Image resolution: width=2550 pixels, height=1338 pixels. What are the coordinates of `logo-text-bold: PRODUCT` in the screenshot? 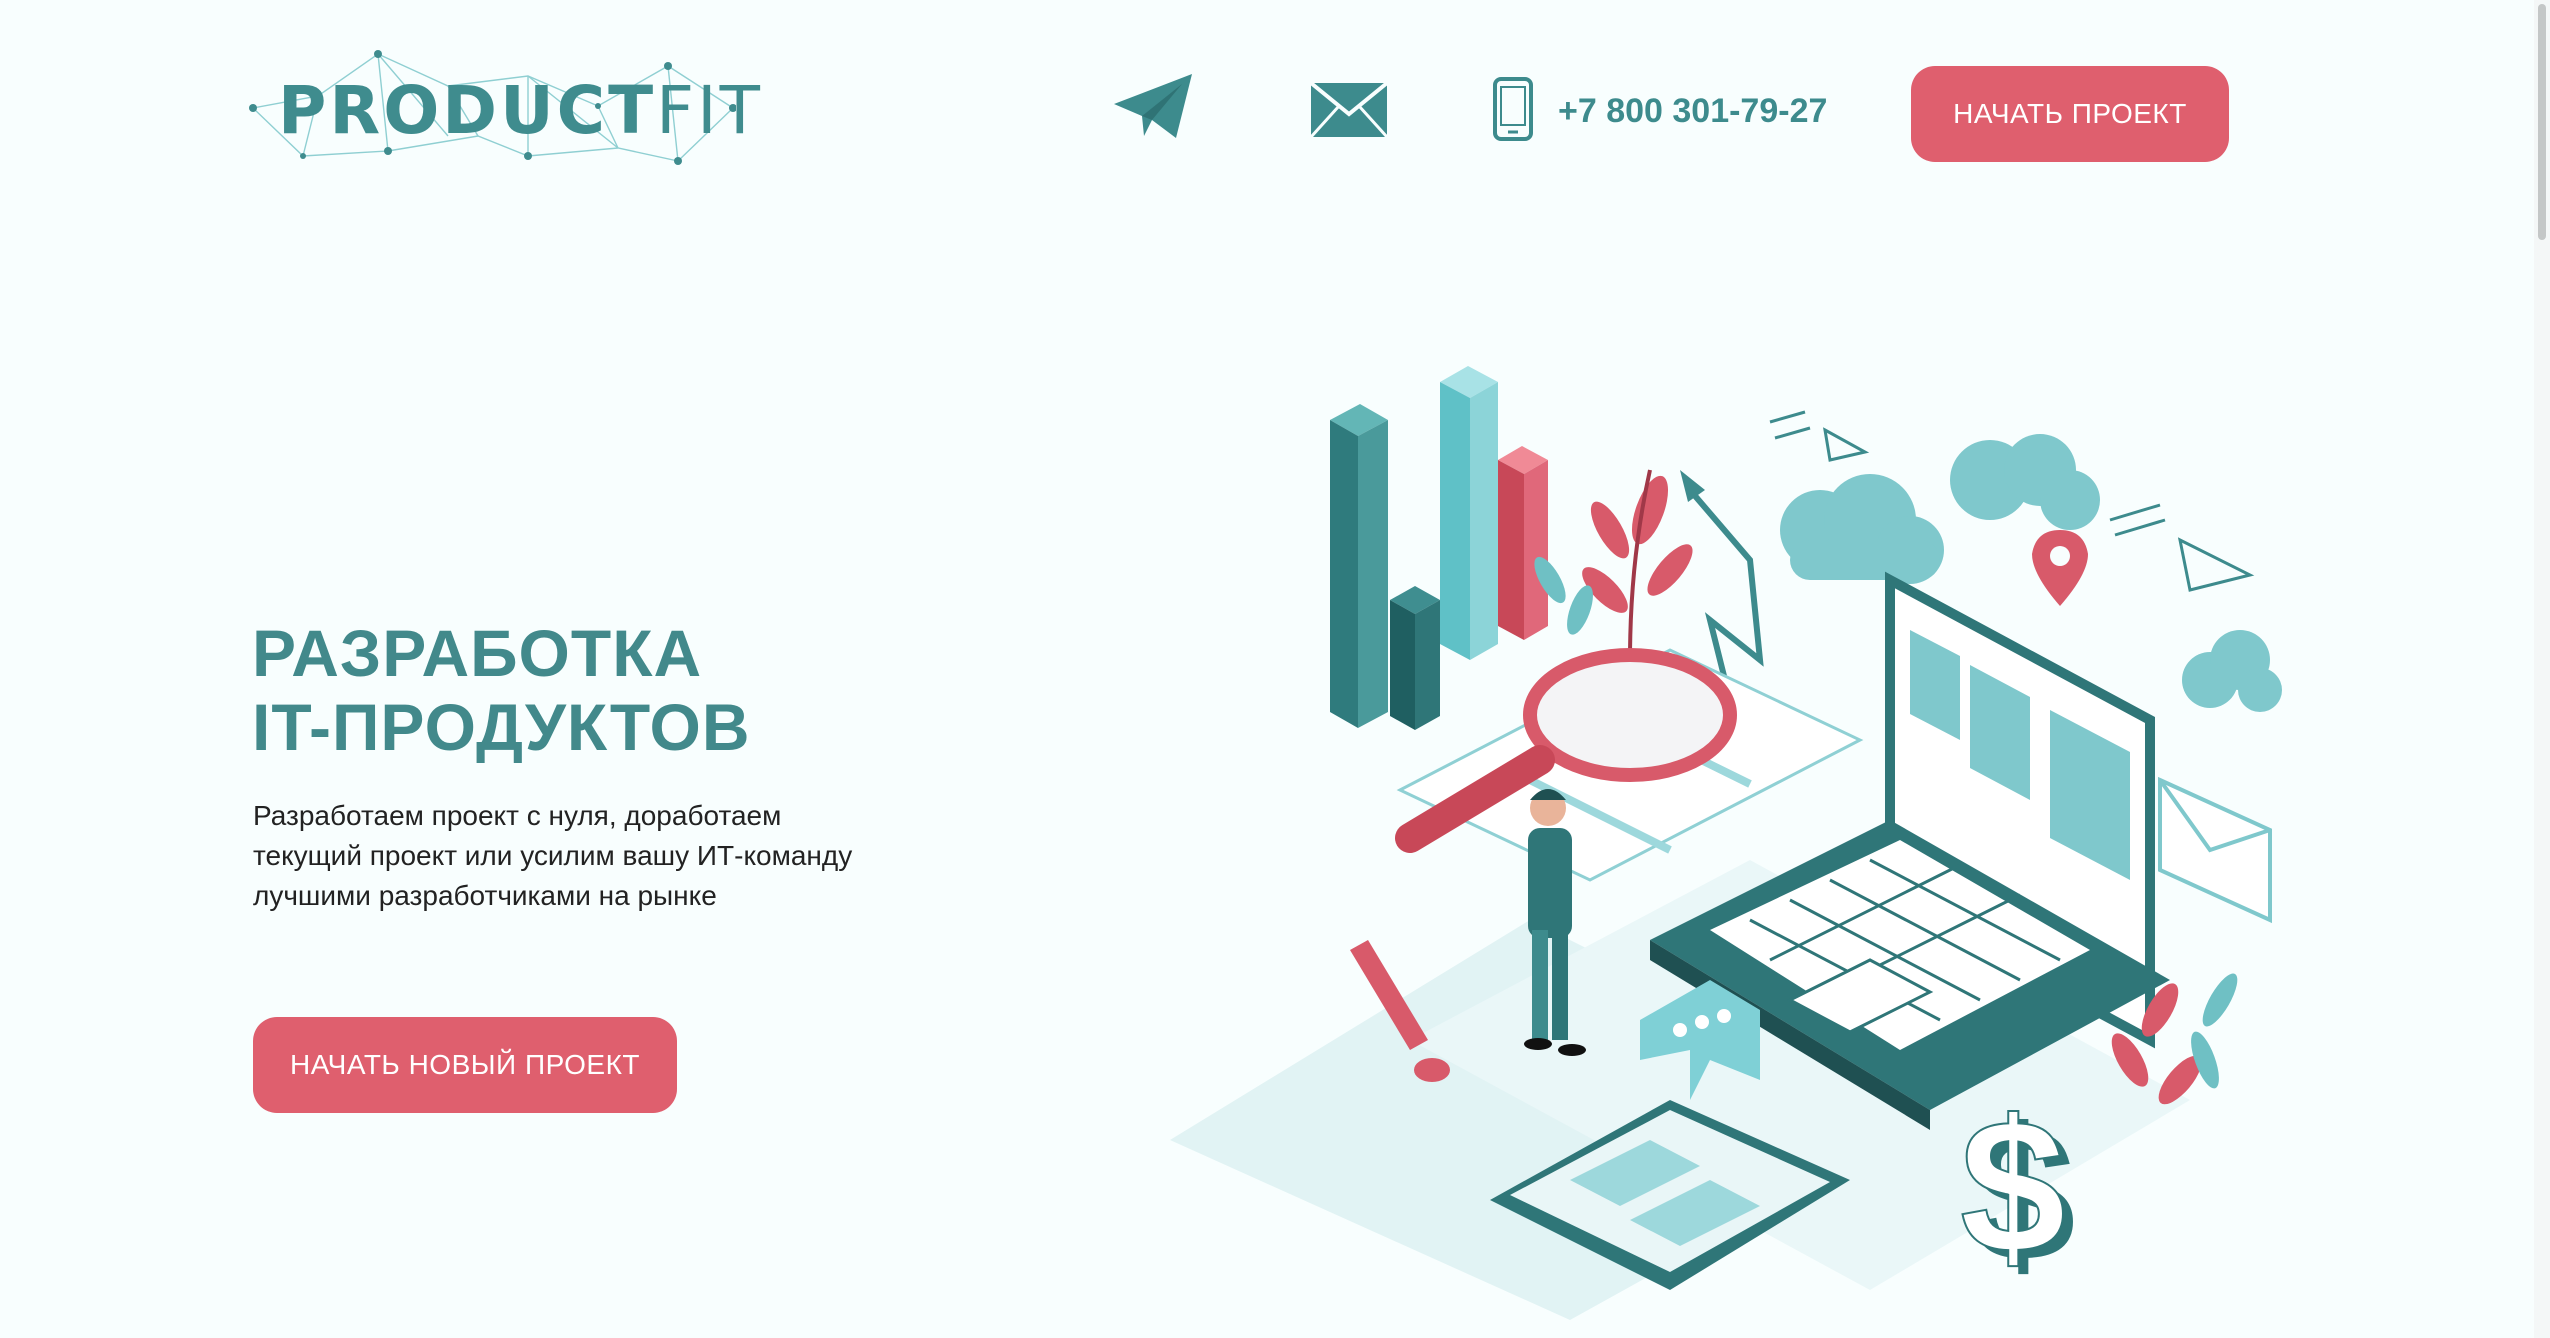 It's located at (467, 110).